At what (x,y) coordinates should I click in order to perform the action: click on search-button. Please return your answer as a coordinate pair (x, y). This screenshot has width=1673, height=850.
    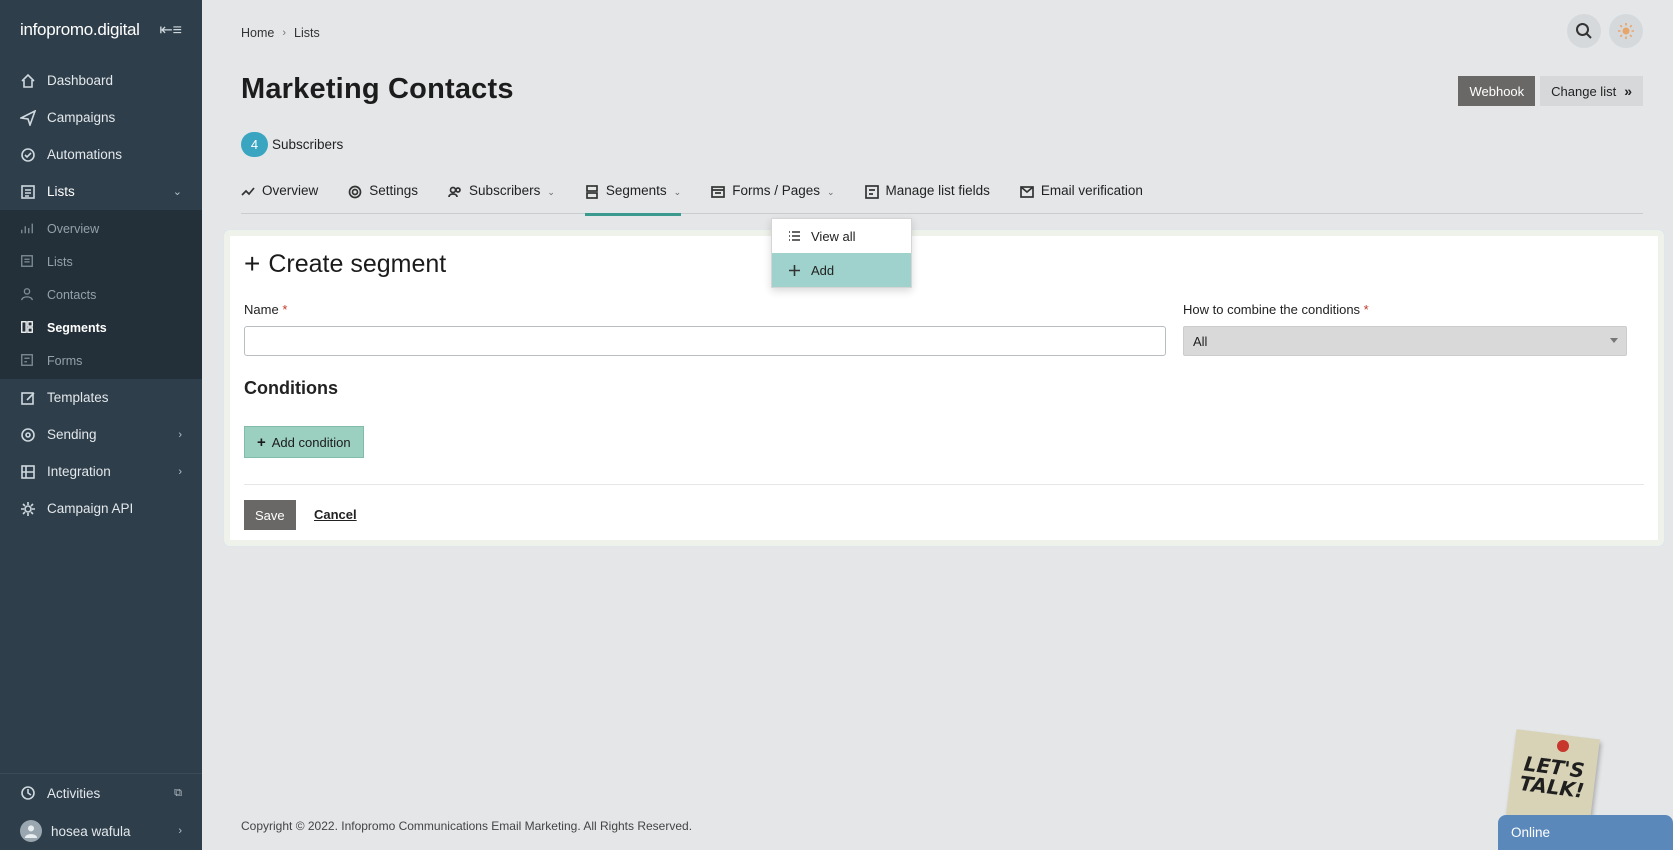
    Looking at the image, I should click on (1584, 31).